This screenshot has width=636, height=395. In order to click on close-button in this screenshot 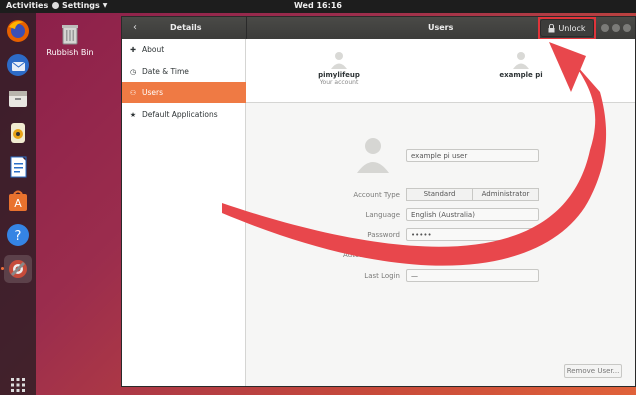, I will do `click(627, 28)`.